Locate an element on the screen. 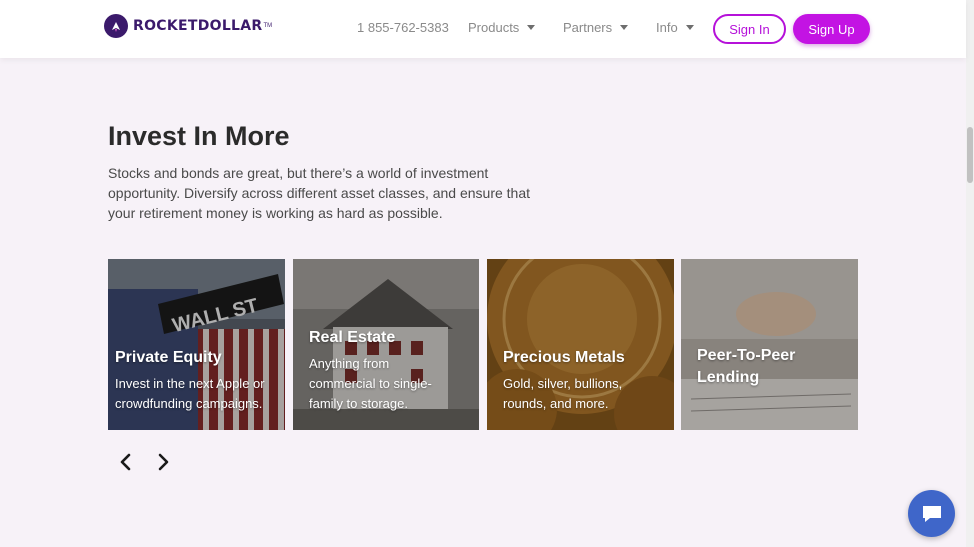  chat-bubble-icon is located at coordinates (931, 513).